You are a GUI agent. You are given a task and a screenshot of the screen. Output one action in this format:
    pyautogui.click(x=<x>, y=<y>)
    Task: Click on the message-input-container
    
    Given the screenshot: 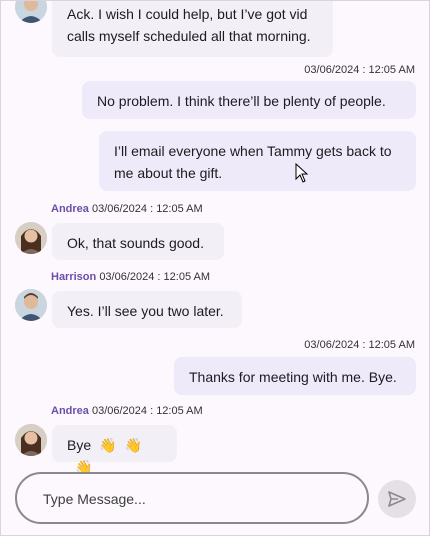 What is the action you would take?
    pyautogui.click(x=192, y=498)
    